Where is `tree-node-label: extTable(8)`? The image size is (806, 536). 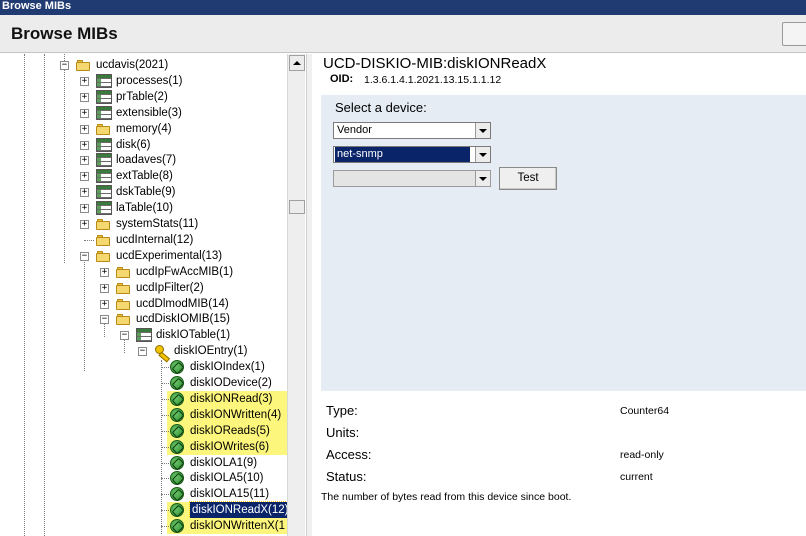 tree-node-label: extTable(8) is located at coordinates (144, 176).